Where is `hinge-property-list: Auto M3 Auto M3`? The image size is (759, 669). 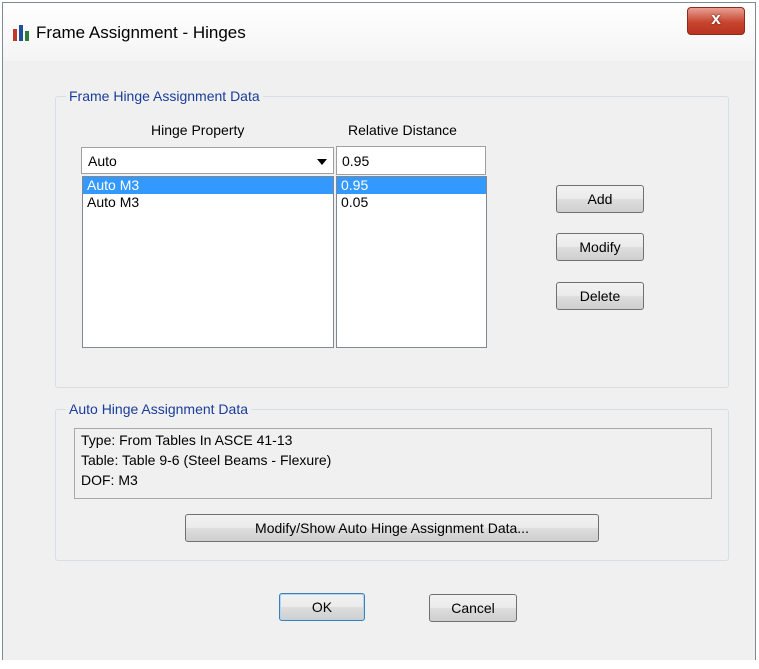 hinge-property-list: Auto M3 Auto M3 is located at coordinates (208, 262).